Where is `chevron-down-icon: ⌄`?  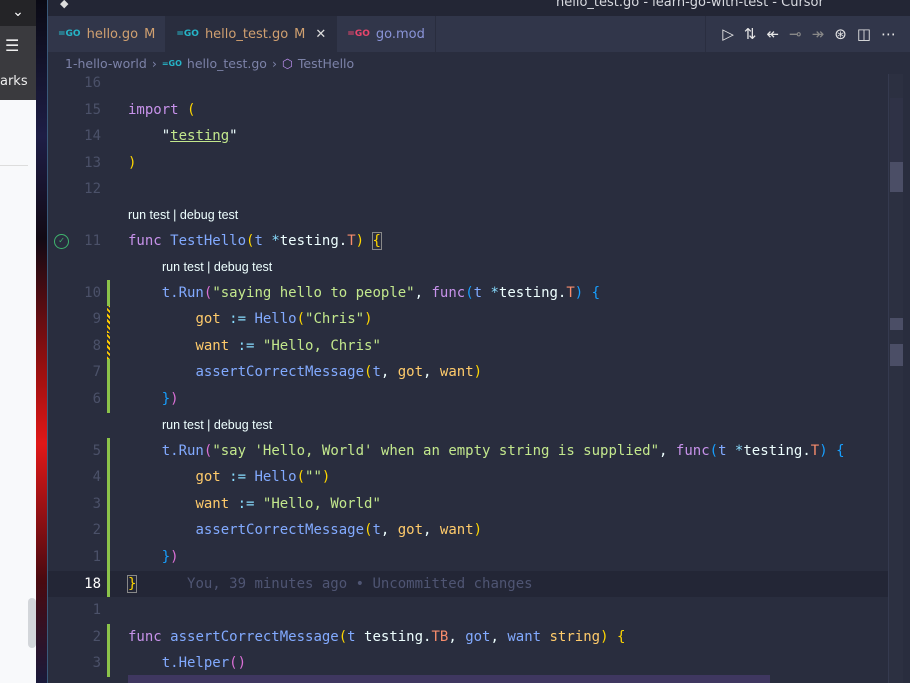
chevron-down-icon: ⌄ is located at coordinates (18, 13).